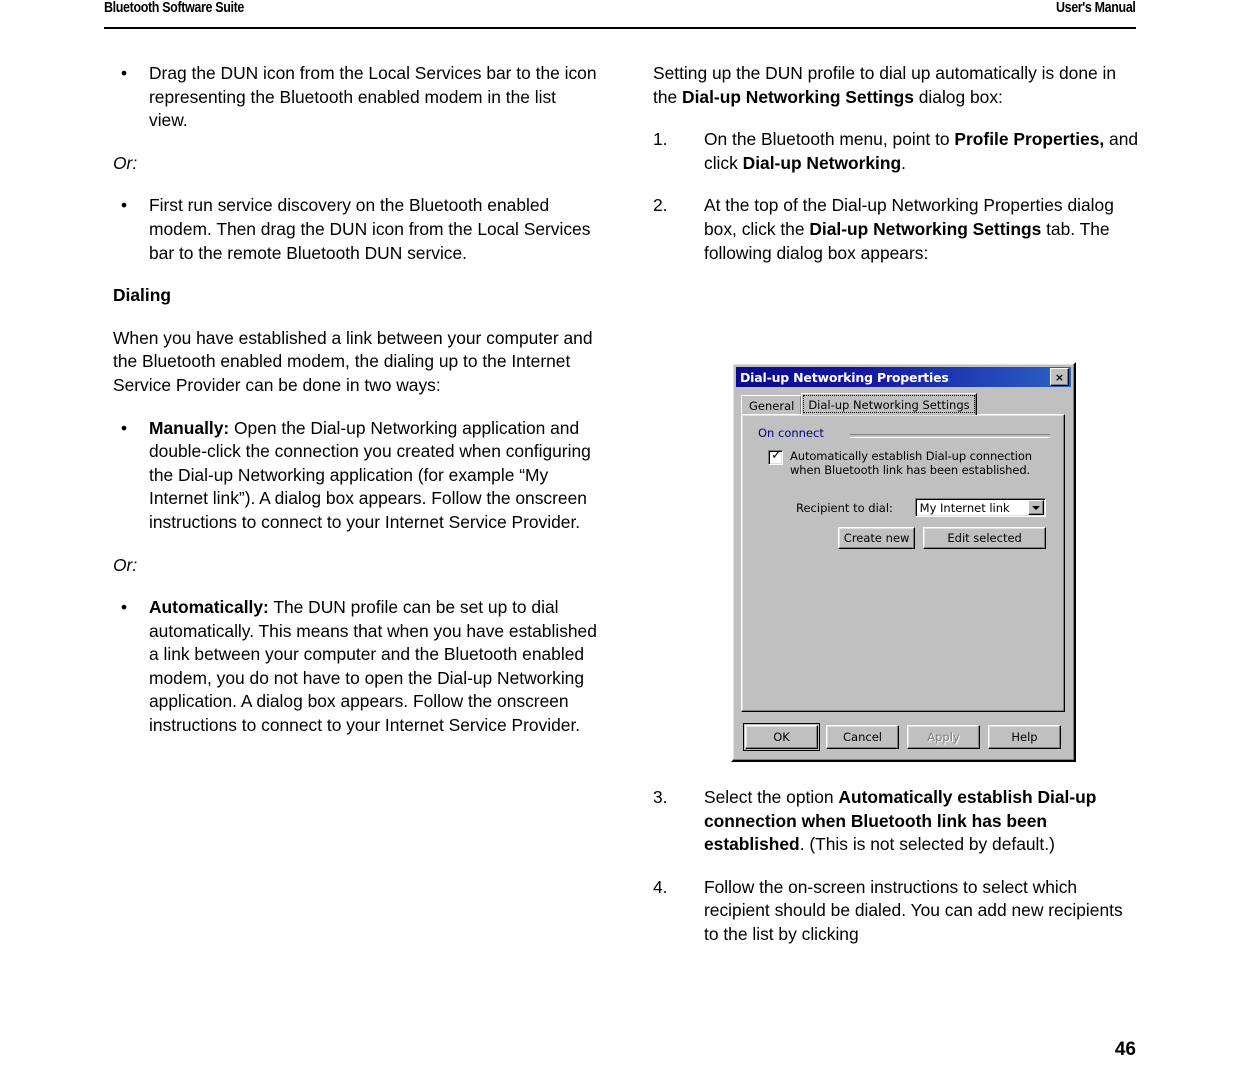 The image size is (1240, 1075). What do you see at coordinates (943, 737) in the screenshot?
I see `apply-button: Apply` at bounding box center [943, 737].